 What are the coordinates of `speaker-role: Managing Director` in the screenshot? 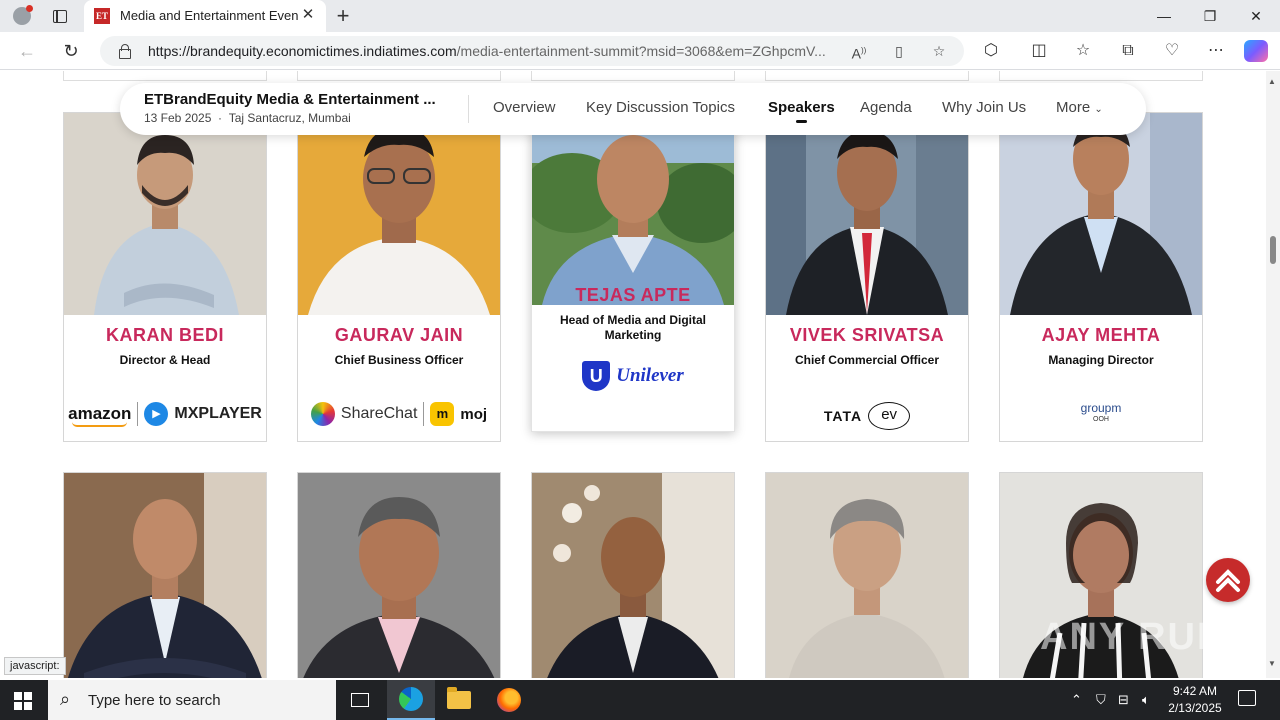 It's located at (1101, 360).